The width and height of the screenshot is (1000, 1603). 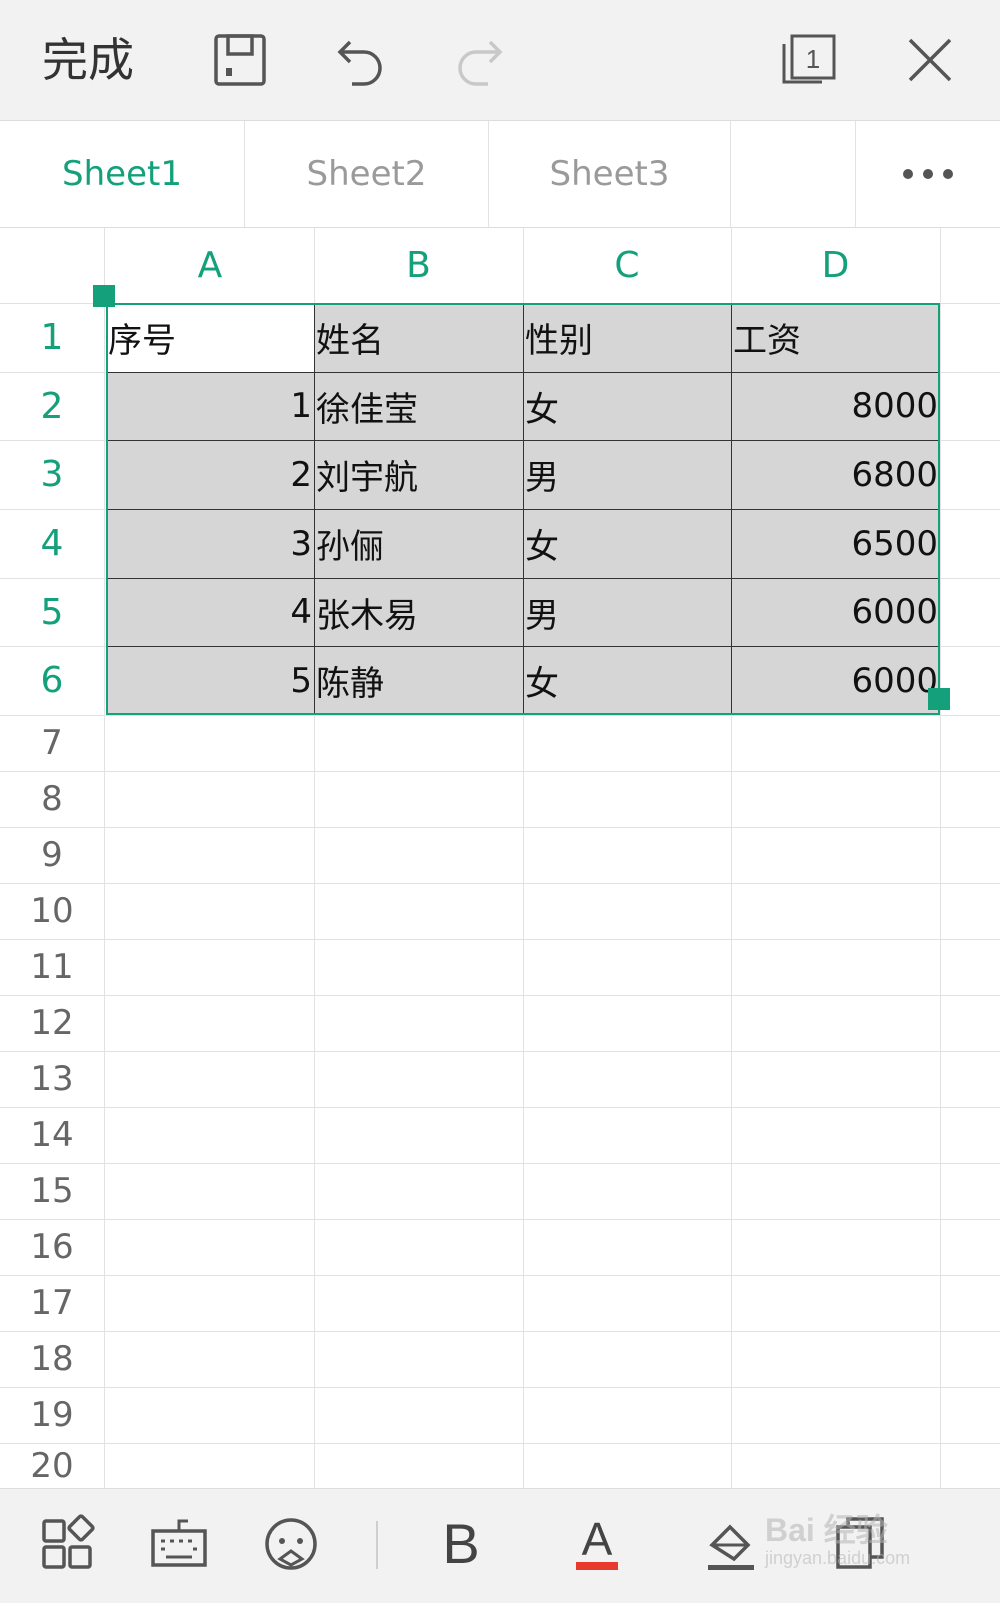 What do you see at coordinates (835, 265) in the screenshot?
I see `column-header-d: D` at bounding box center [835, 265].